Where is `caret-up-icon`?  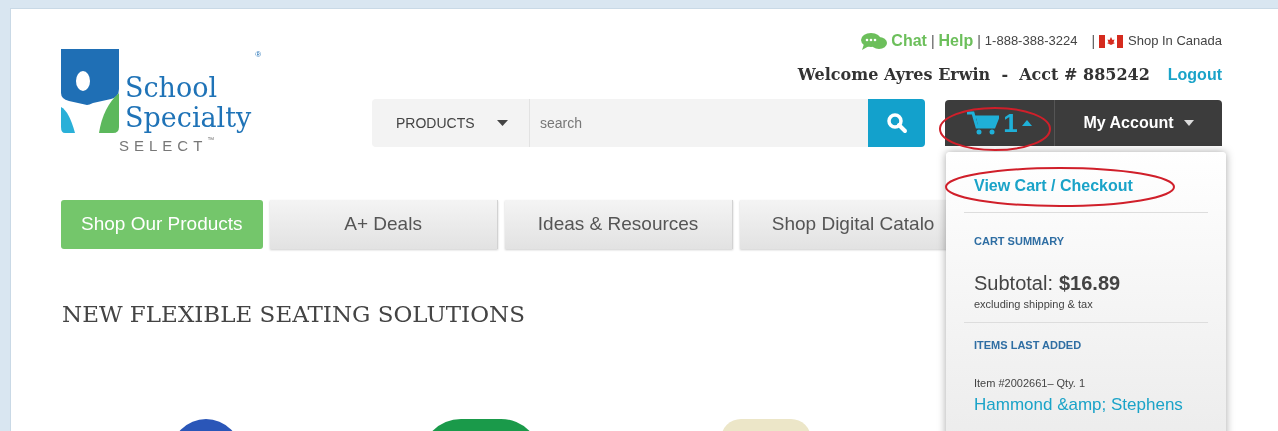 caret-up-icon is located at coordinates (1026, 123).